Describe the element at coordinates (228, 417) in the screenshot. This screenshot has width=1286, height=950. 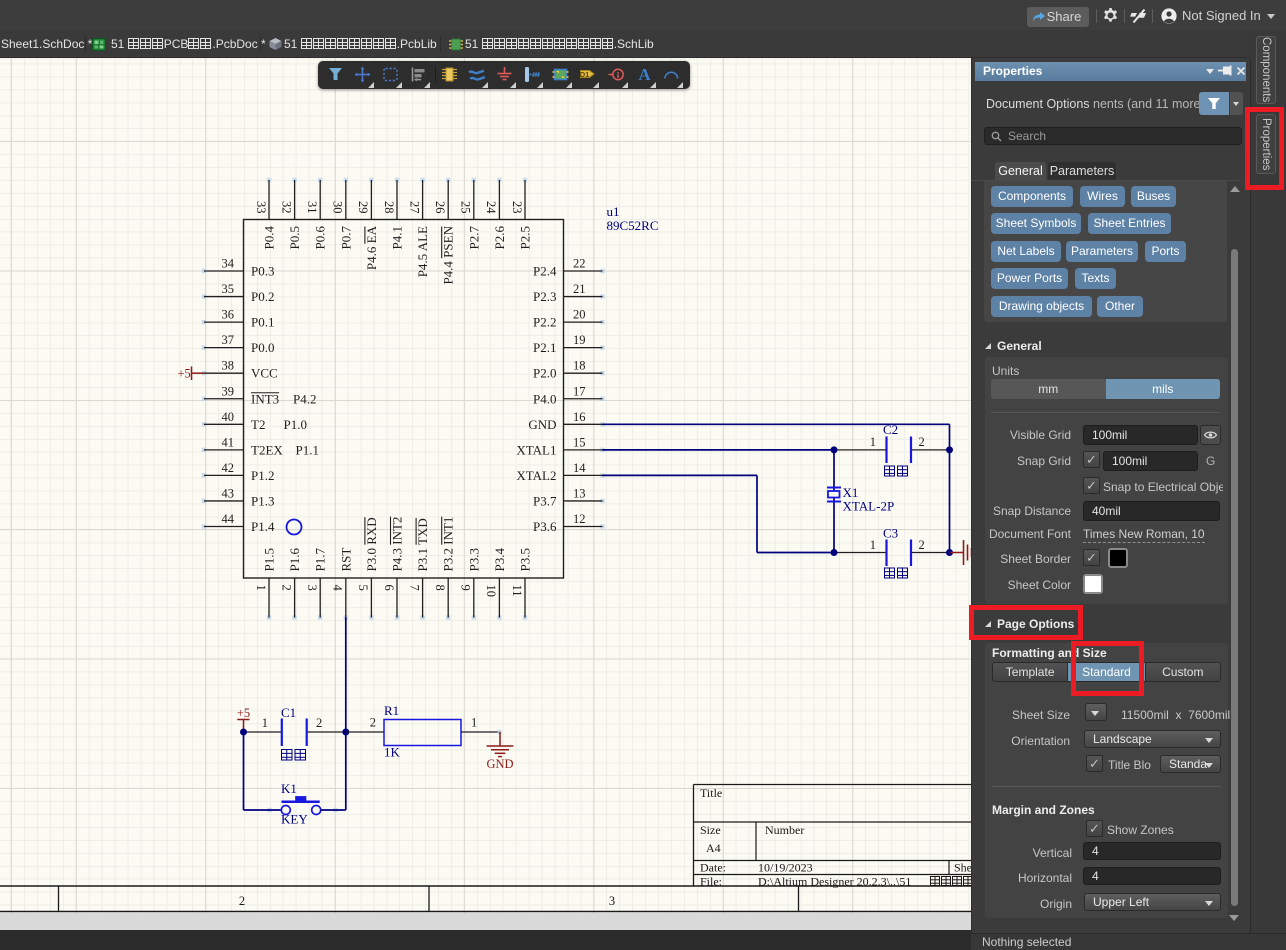
I see `svg-text: 40` at that location.